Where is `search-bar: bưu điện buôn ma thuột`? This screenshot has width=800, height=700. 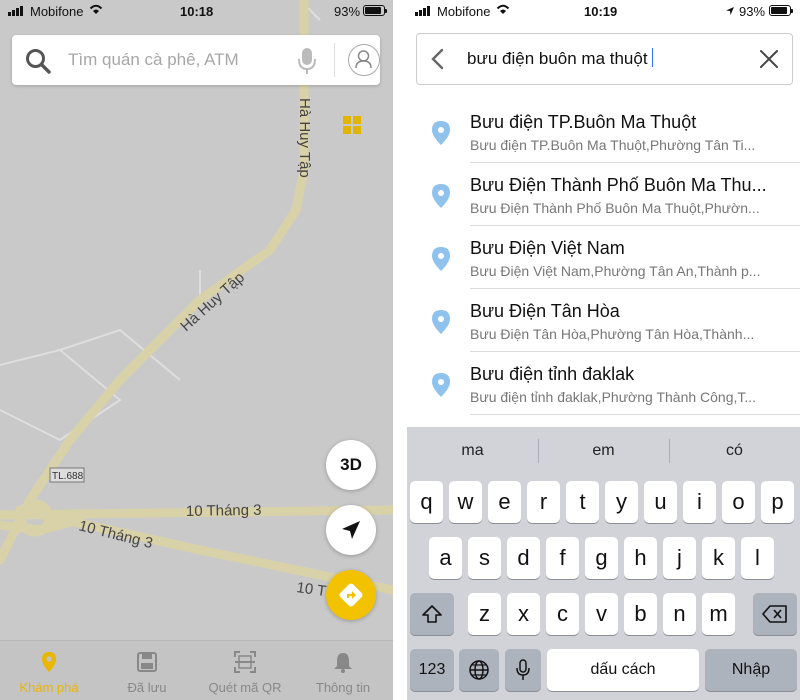 search-bar: bưu điện buôn ma thuột is located at coordinates (604, 59).